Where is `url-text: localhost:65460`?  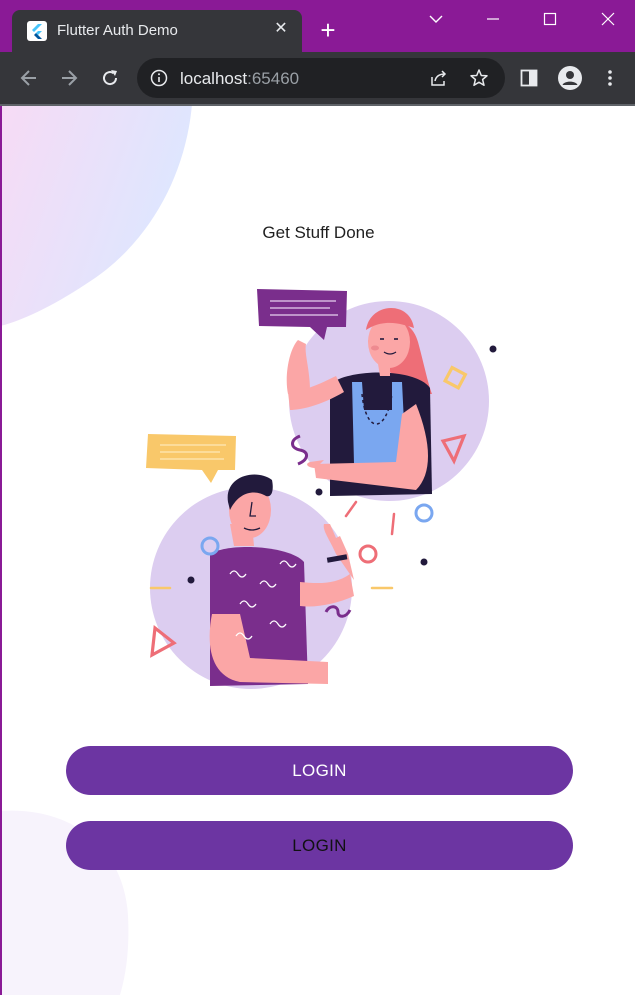
url-text: localhost:65460 is located at coordinates (240, 78).